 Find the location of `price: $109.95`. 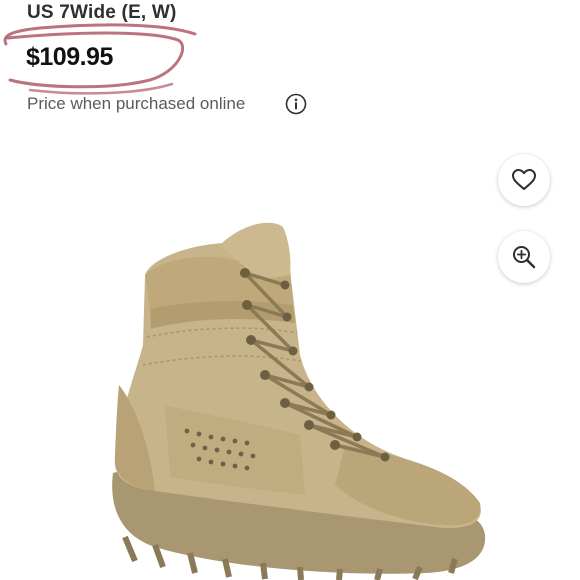

price: $109.95 is located at coordinates (69, 57).